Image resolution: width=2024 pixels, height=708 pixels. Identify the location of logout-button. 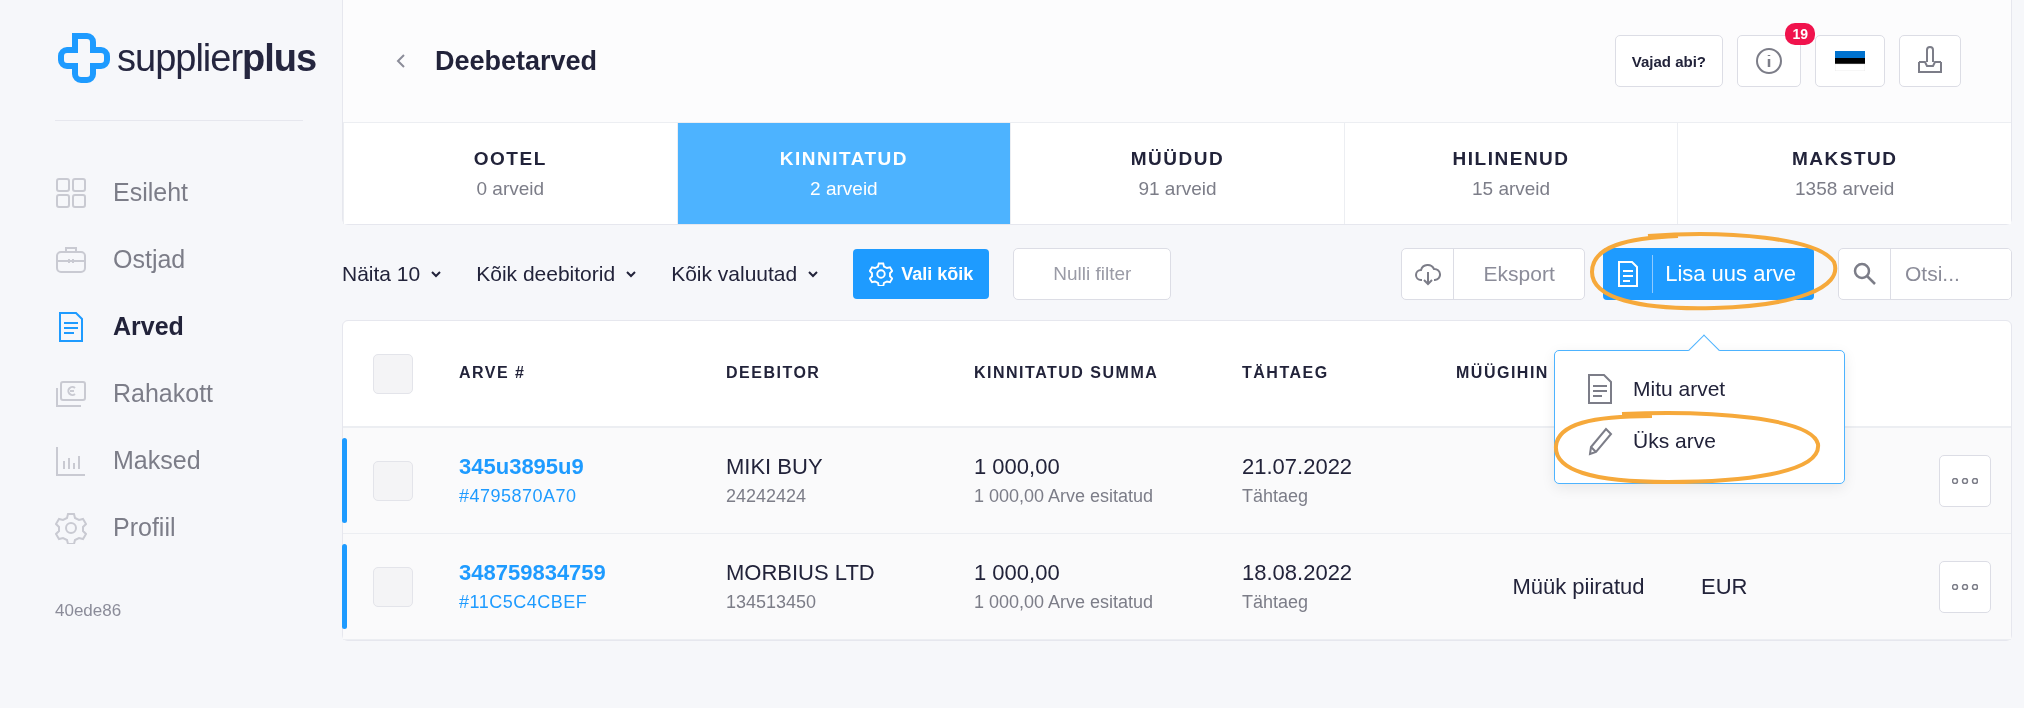
(1930, 61).